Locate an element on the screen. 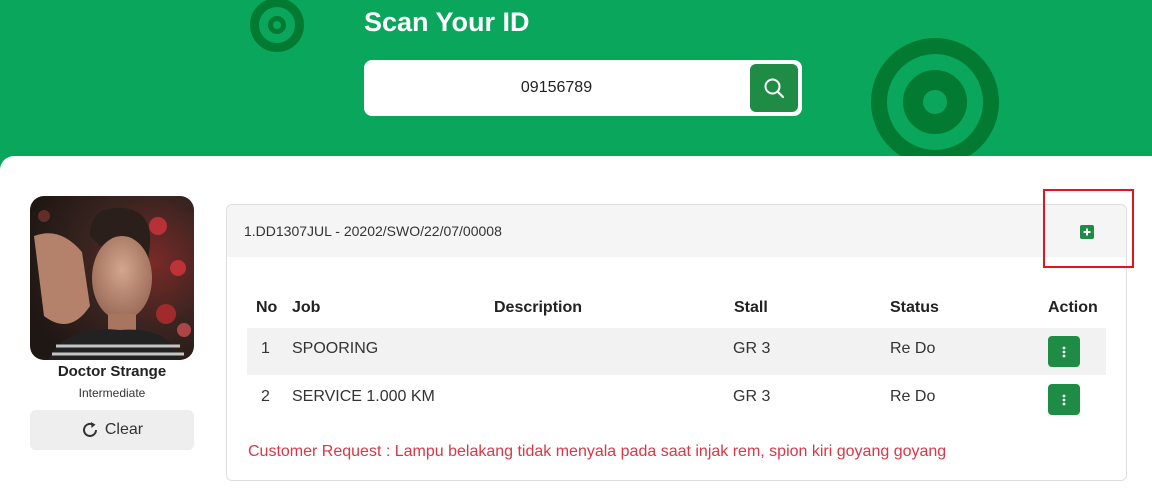 The width and height of the screenshot is (1152, 495). search-icon is located at coordinates (774, 88).